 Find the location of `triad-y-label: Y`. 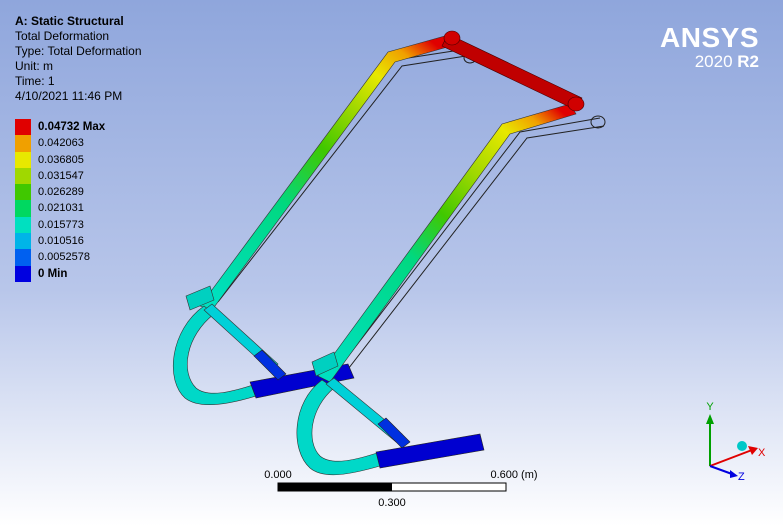

triad-y-label: Y is located at coordinates (710, 407).